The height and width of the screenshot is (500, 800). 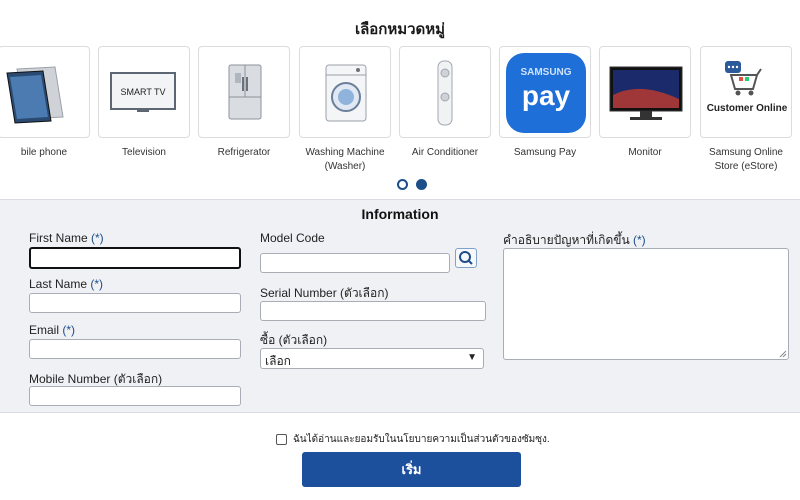 What do you see at coordinates (135, 396) in the screenshot?
I see `mobile-number-field` at bounding box center [135, 396].